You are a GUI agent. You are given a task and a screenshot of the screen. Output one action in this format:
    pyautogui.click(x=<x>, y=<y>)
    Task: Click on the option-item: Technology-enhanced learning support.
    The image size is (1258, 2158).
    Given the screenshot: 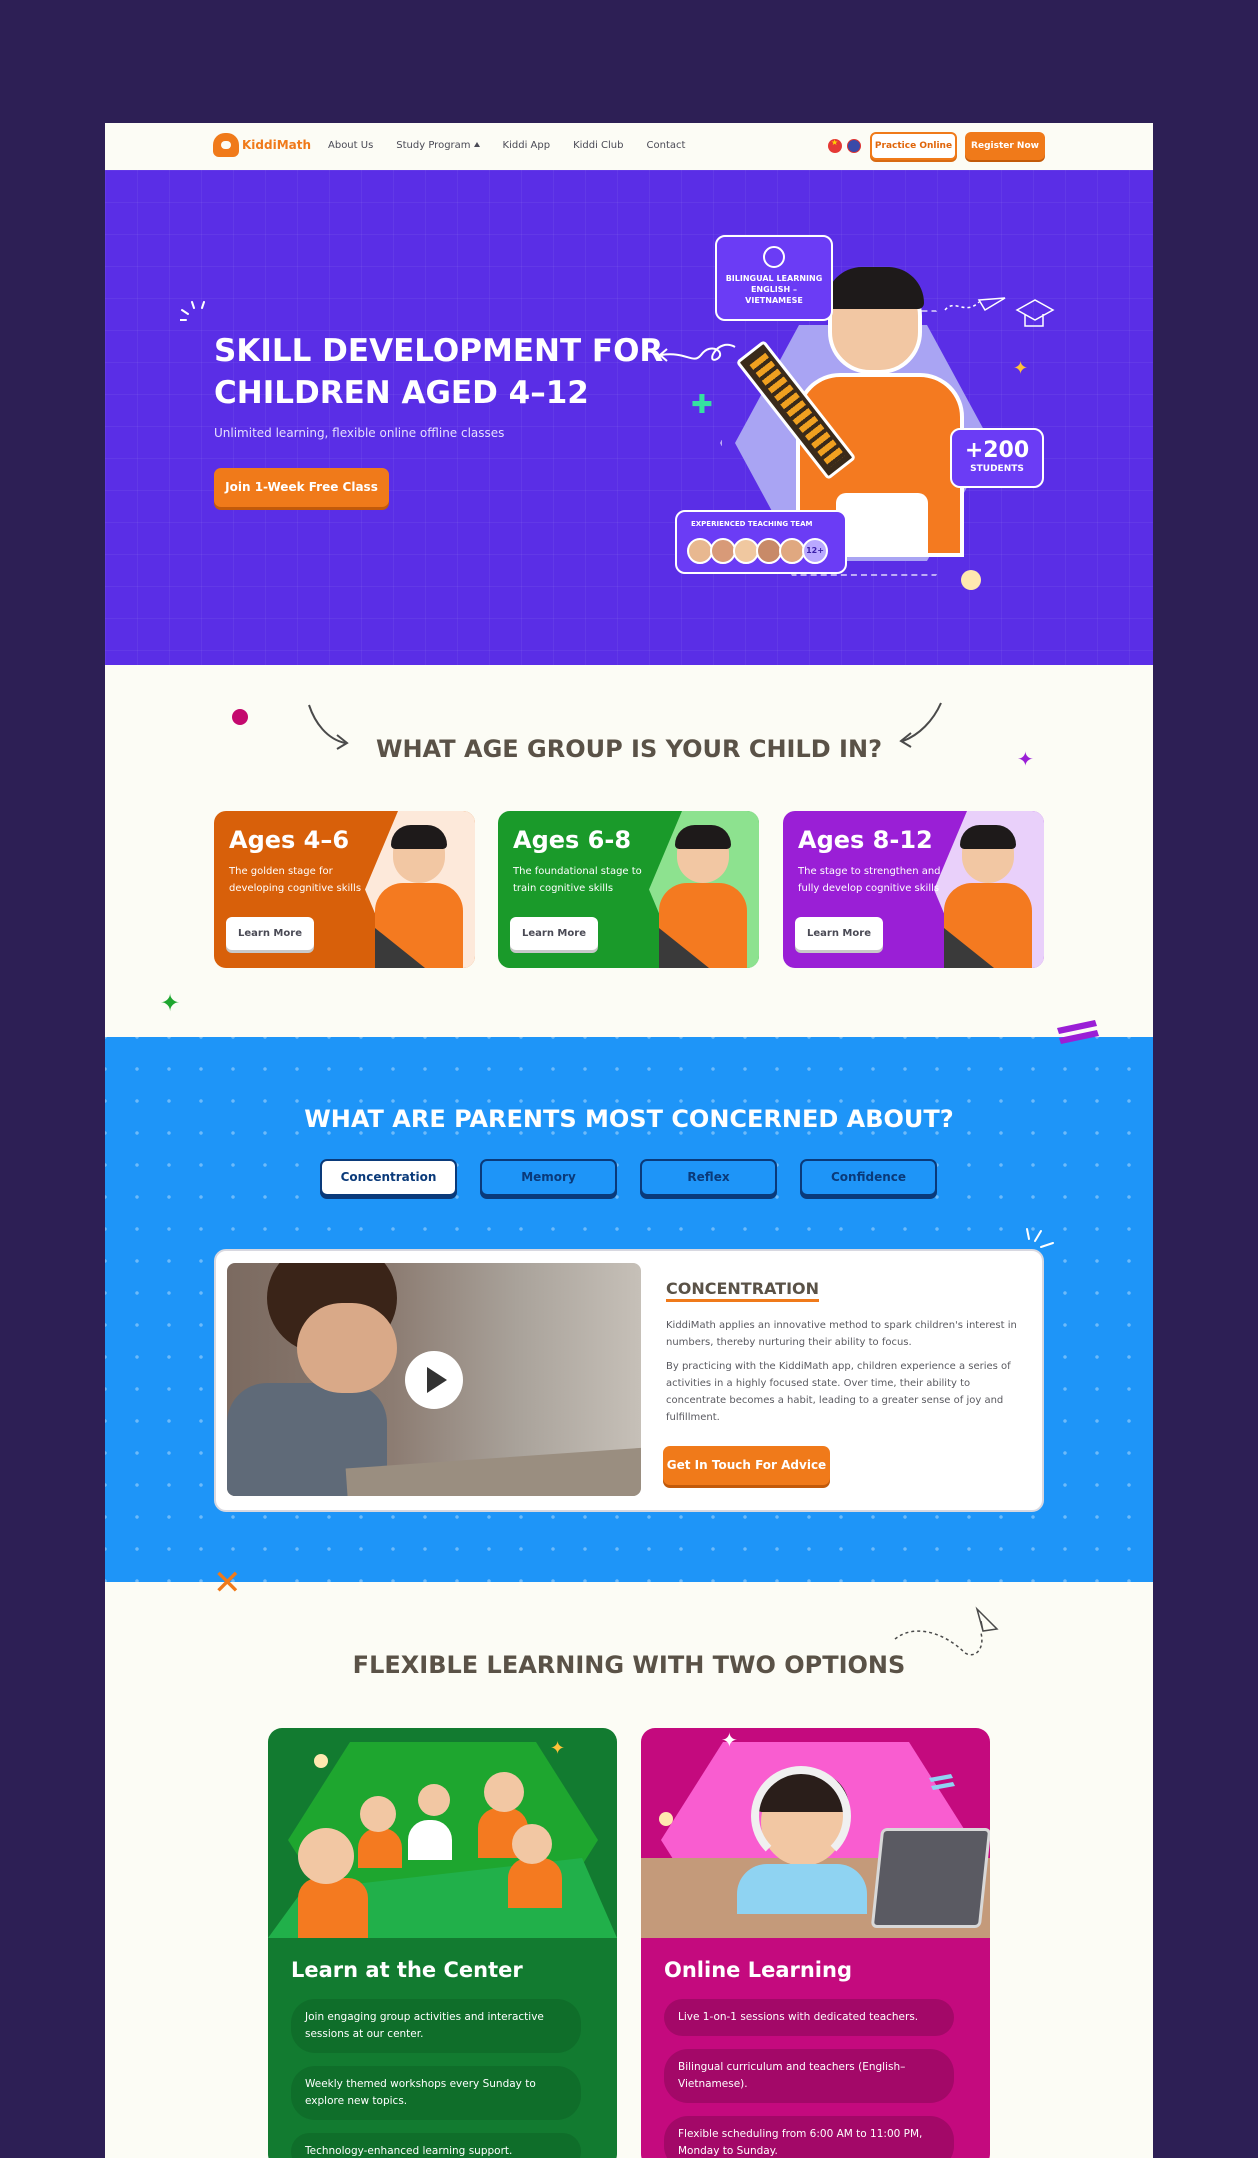 What is the action you would take?
    pyautogui.click(x=436, y=2145)
    